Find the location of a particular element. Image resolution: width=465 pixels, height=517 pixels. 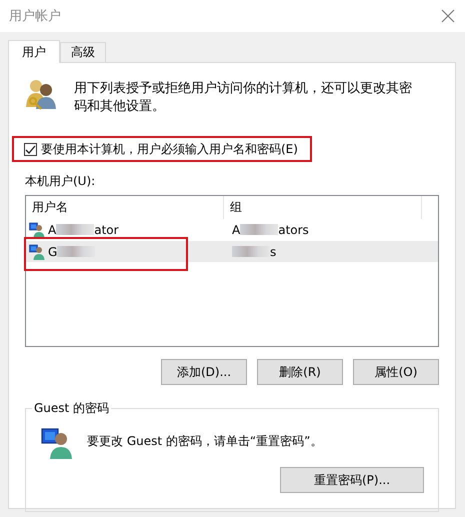

user-row: A ator A ators is located at coordinates (232, 229).